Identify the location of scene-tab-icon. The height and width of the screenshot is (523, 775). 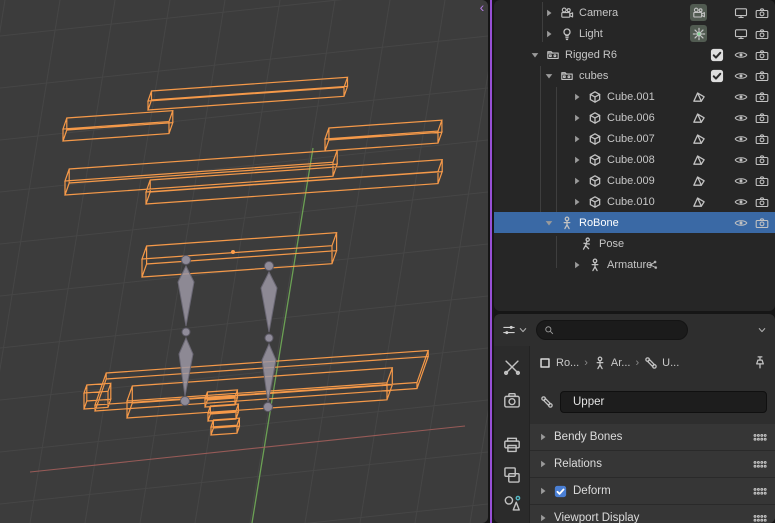
(512, 503).